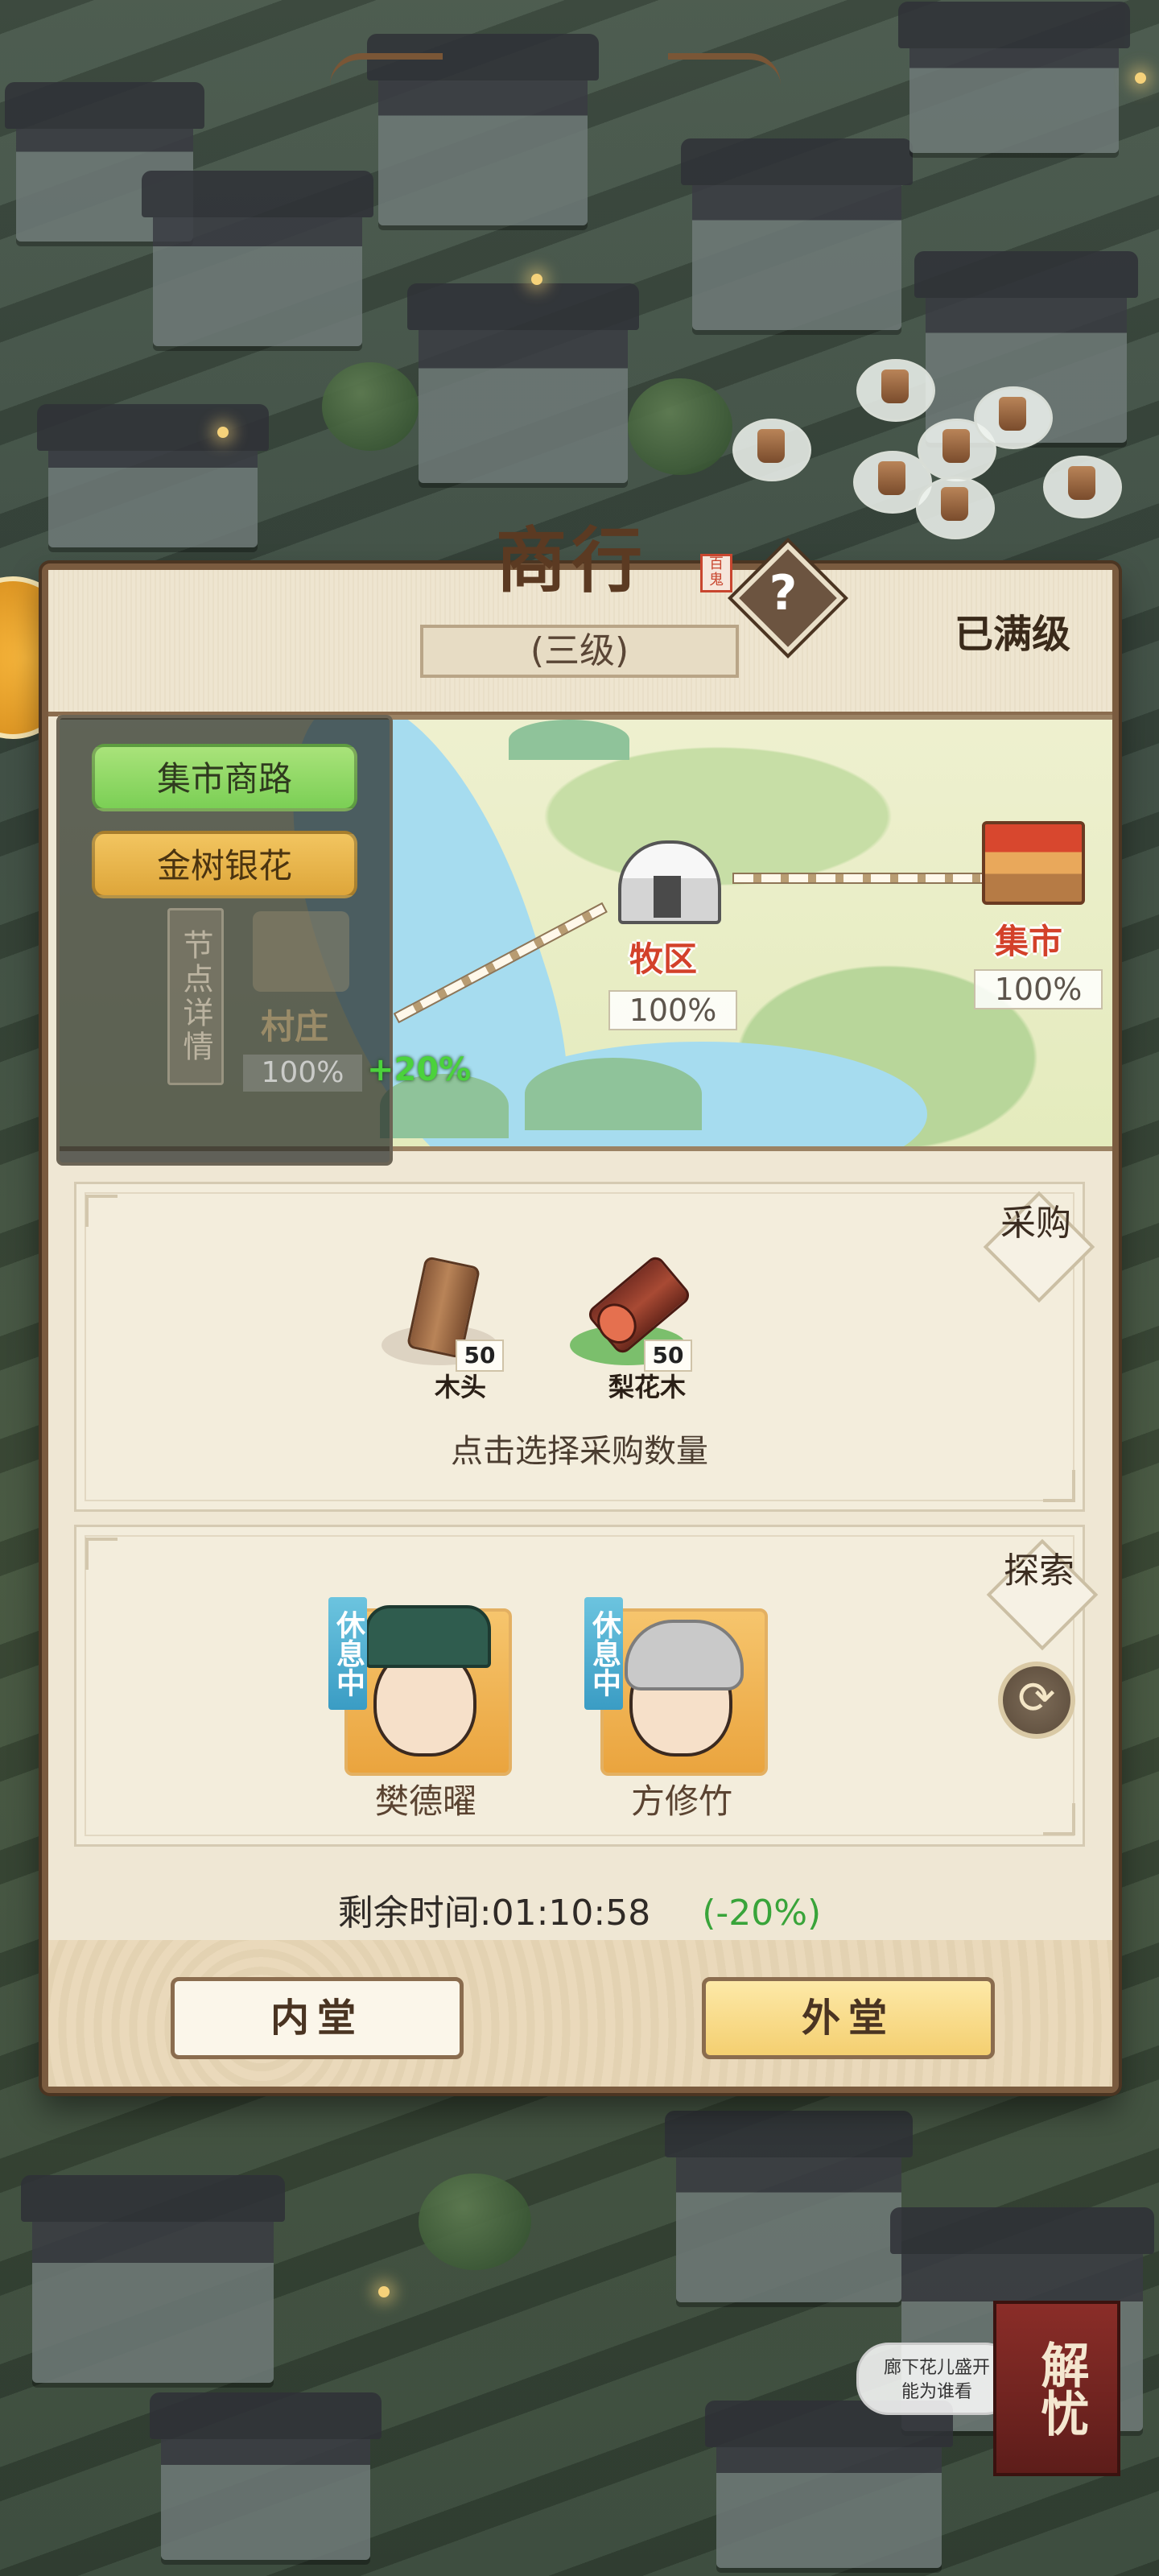  Describe the element at coordinates (848, 2018) in the screenshot. I see `outer-hall-button: 外堂` at that location.